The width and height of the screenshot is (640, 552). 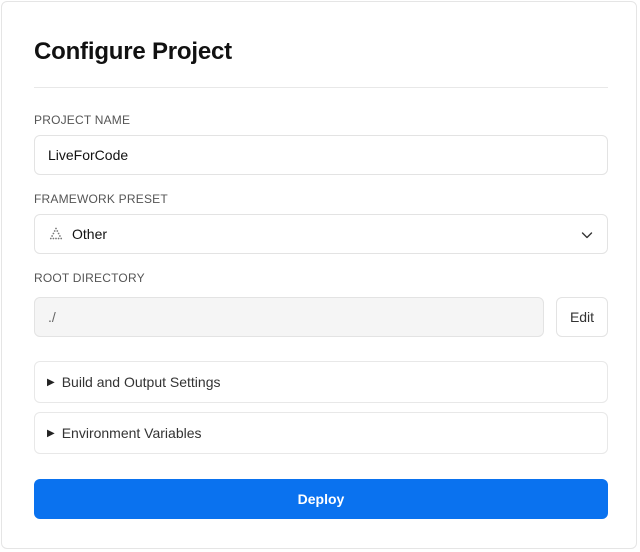 I want to click on triangle-dots-icon, so click(x=56, y=234).